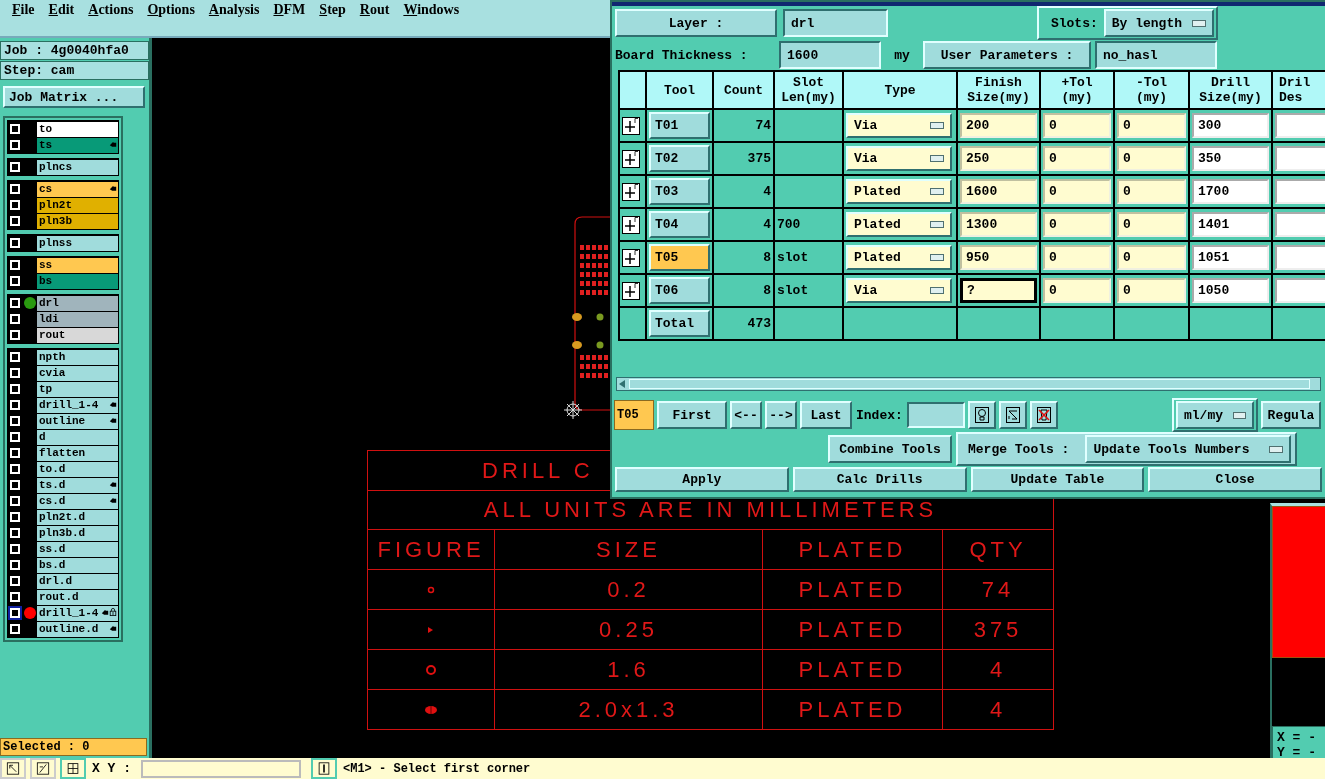 The height and width of the screenshot is (779, 1325). Describe the element at coordinates (1230, 125) in the screenshot. I see `drill-size-field: 300` at that location.